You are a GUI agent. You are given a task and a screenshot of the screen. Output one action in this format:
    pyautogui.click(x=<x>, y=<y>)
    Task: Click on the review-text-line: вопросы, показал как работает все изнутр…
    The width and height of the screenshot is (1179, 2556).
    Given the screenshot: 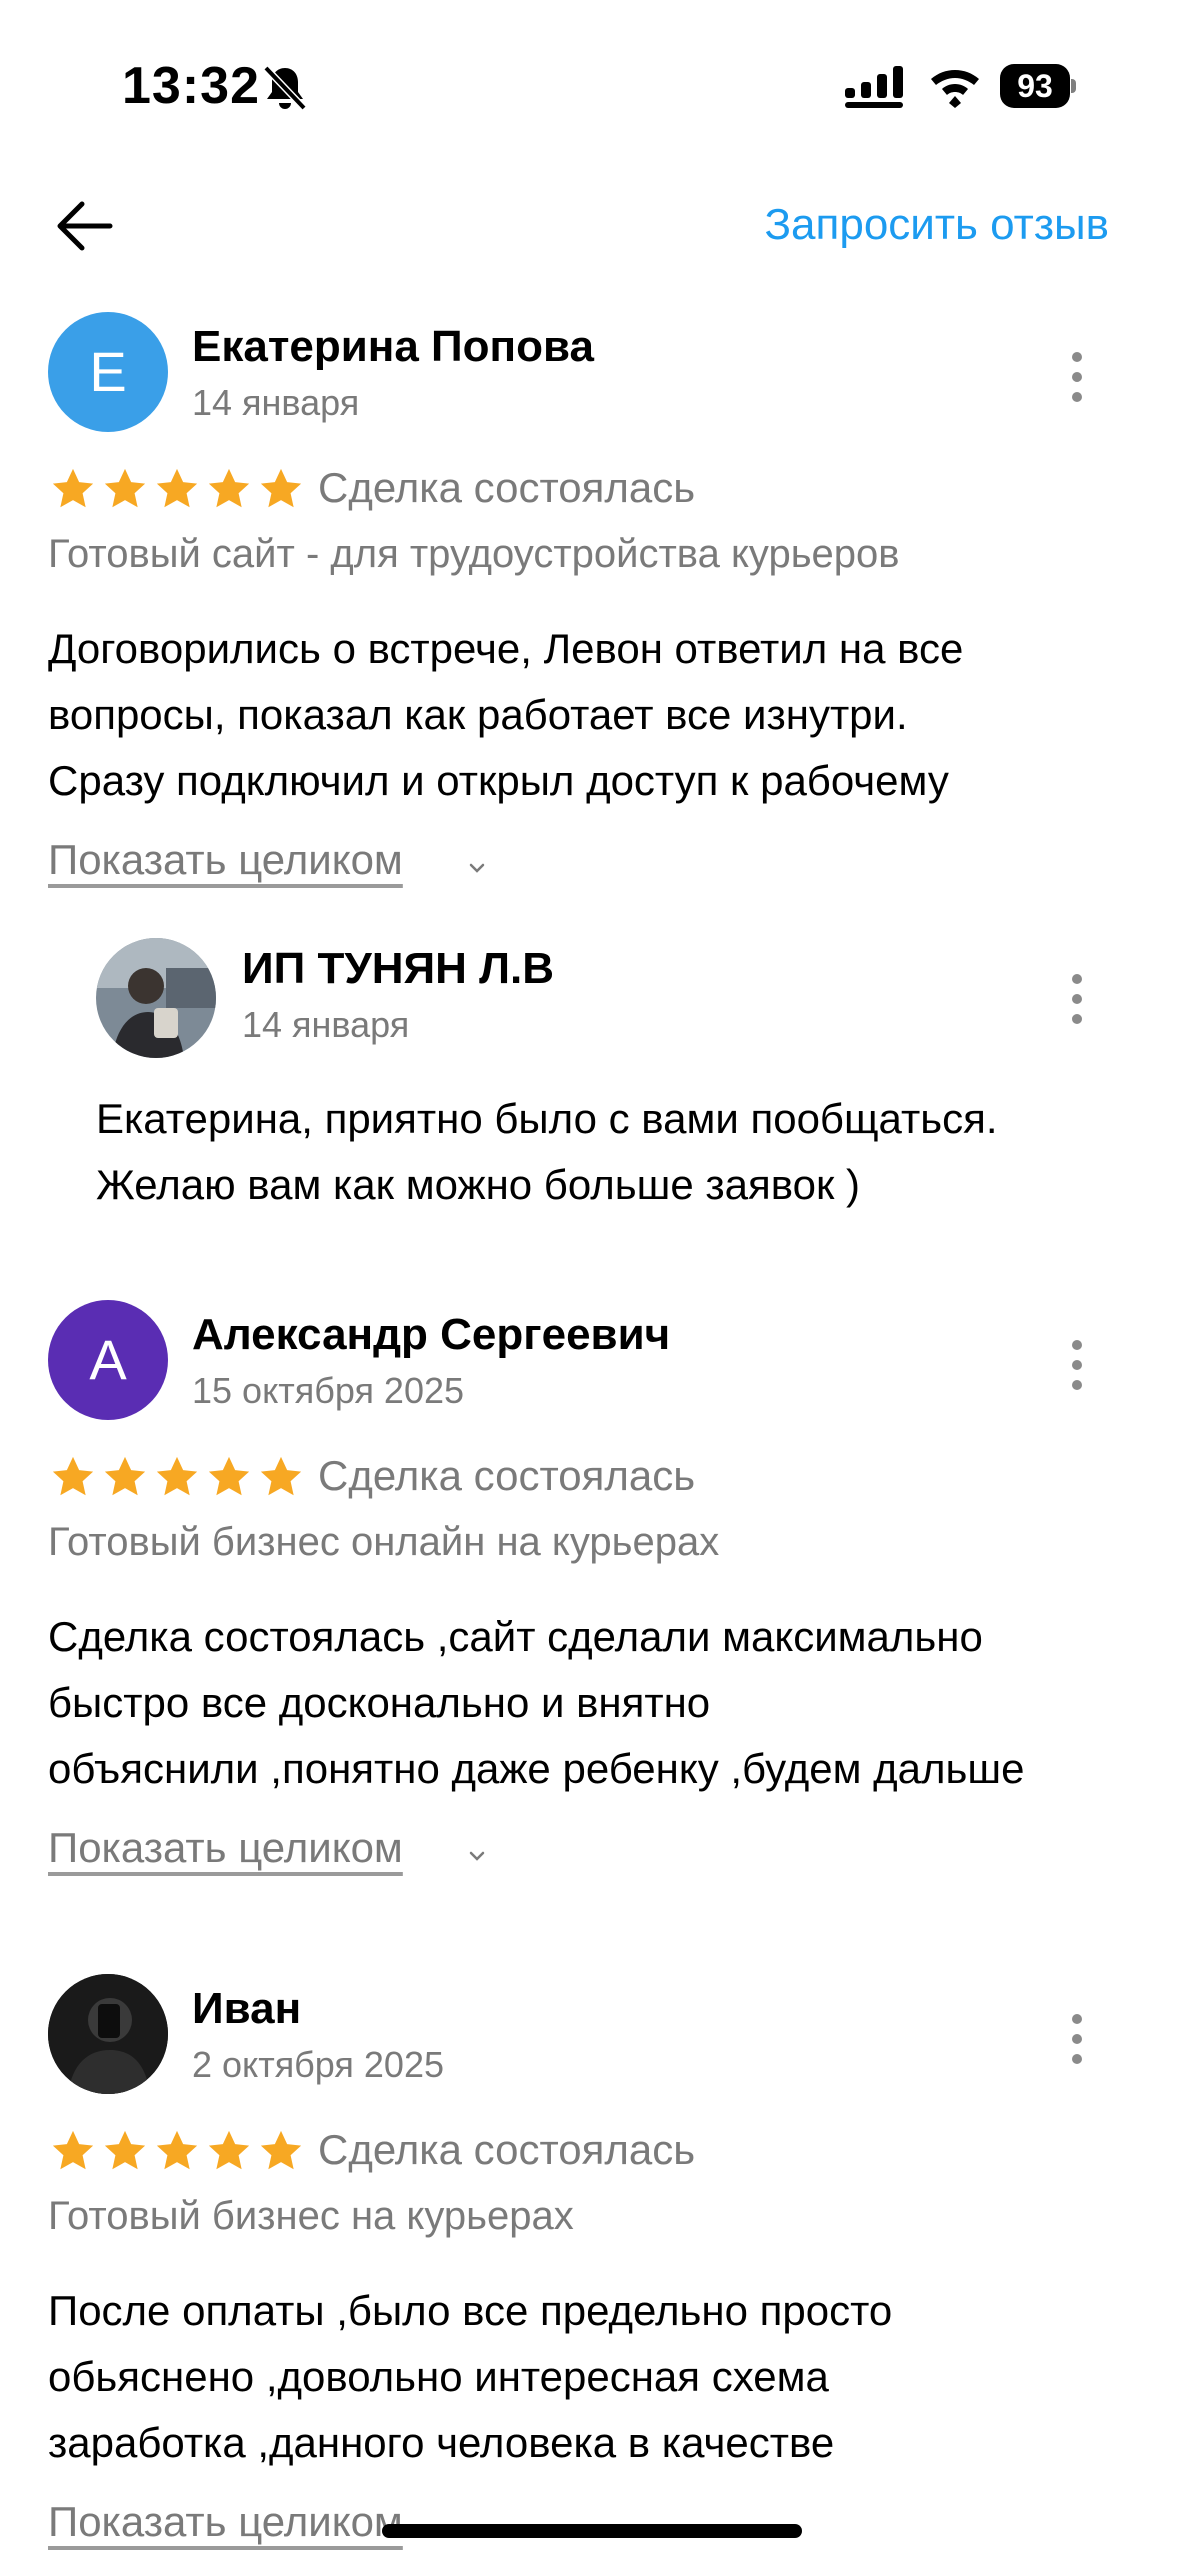 What is the action you would take?
    pyautogui.click(x=478, y=714)
    